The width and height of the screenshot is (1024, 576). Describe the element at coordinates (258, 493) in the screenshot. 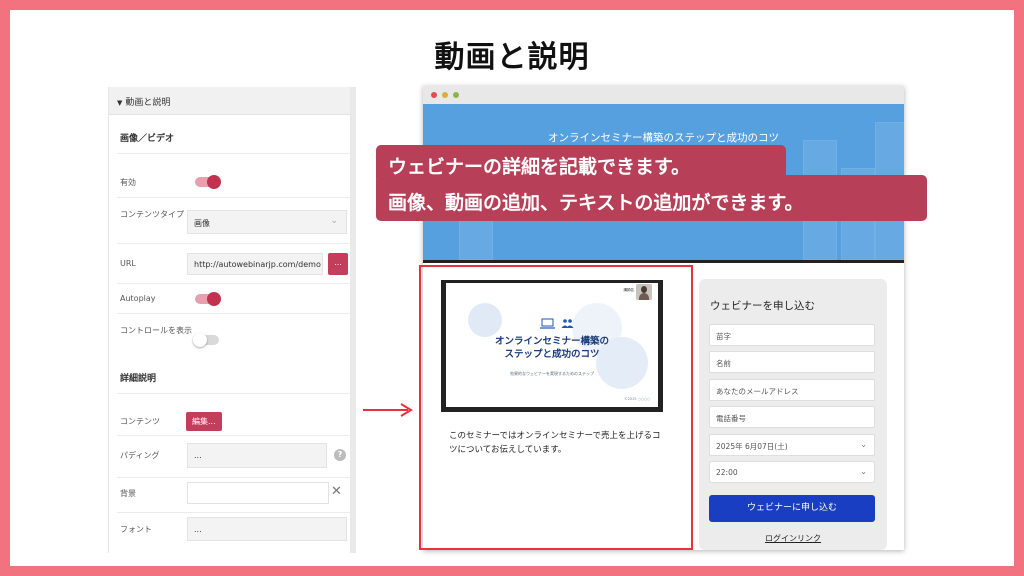

I see `background-input` at that location.